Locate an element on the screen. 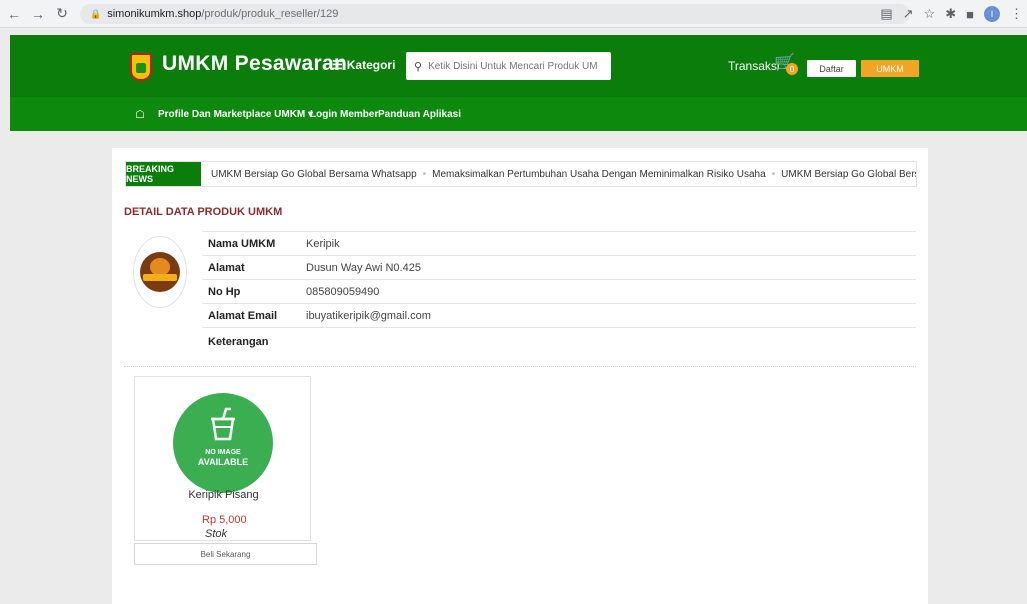 The height and width of the screenshot is (604, 1027). sidepanel-icon: ■ is located at coordinates (970, 14).